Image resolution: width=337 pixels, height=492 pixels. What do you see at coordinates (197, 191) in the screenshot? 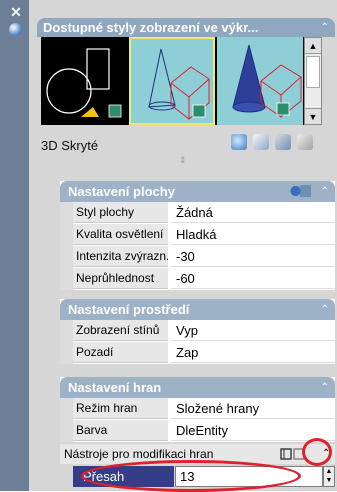
I see `section-header: Nastavení plochy ⌃` at bounding box center [197, 191].